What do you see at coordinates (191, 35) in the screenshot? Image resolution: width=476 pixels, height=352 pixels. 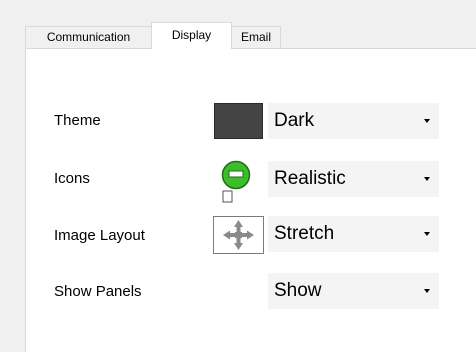 I see `tab-display: Display` at bounding box center [191, 35].